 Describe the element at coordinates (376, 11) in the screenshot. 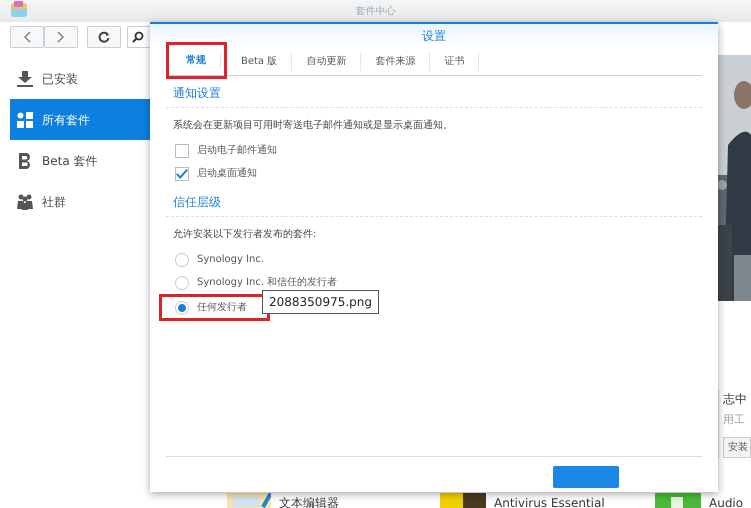

I see `window-title: 套件中心` at that location.